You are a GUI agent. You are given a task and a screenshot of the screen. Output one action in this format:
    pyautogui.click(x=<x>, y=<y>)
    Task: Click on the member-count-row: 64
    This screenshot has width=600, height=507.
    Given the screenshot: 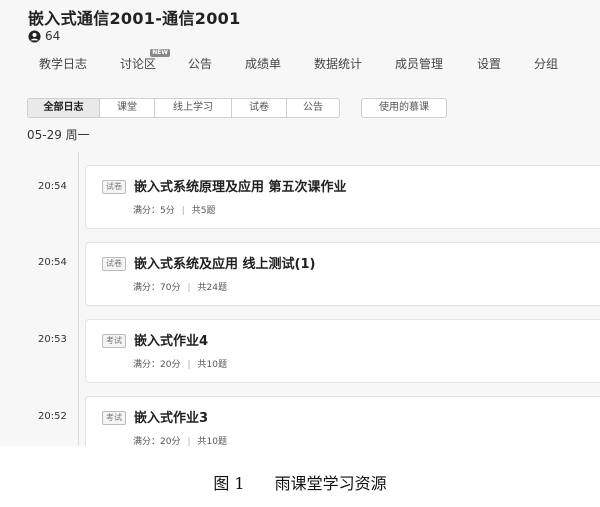 What is the action you would take?
    pyautogui.click(x=44, y=36)
    